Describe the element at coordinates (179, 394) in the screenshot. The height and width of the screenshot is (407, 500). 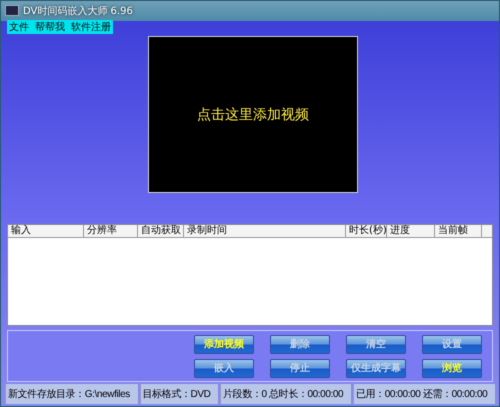
I see `status-pane: 目标格式：DVD` at that location.